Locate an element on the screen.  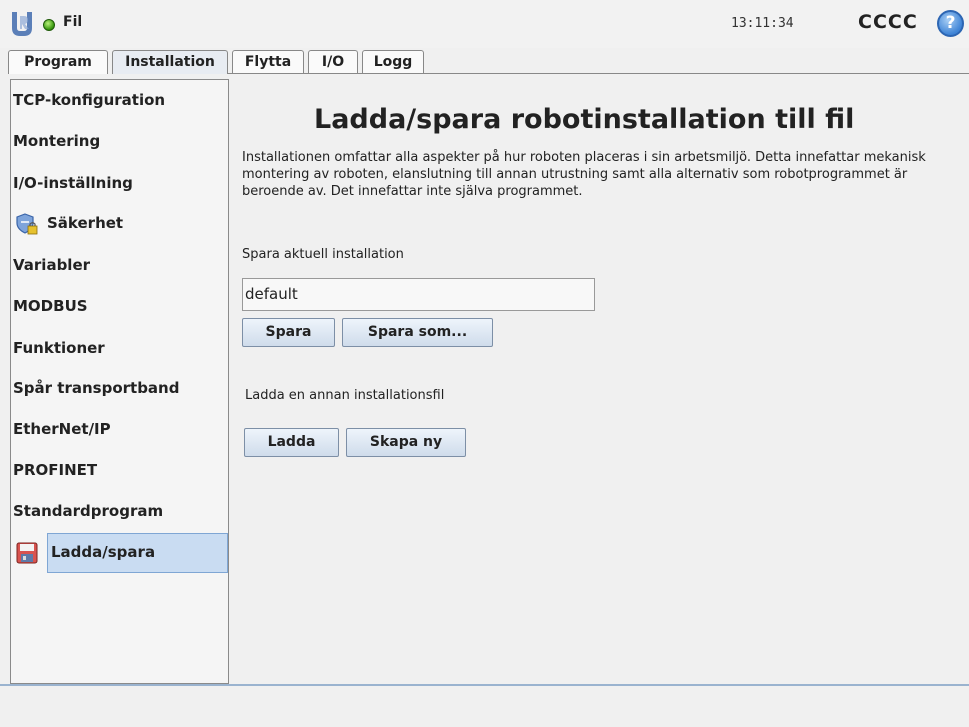
footer is located at coordinates (484, 706).